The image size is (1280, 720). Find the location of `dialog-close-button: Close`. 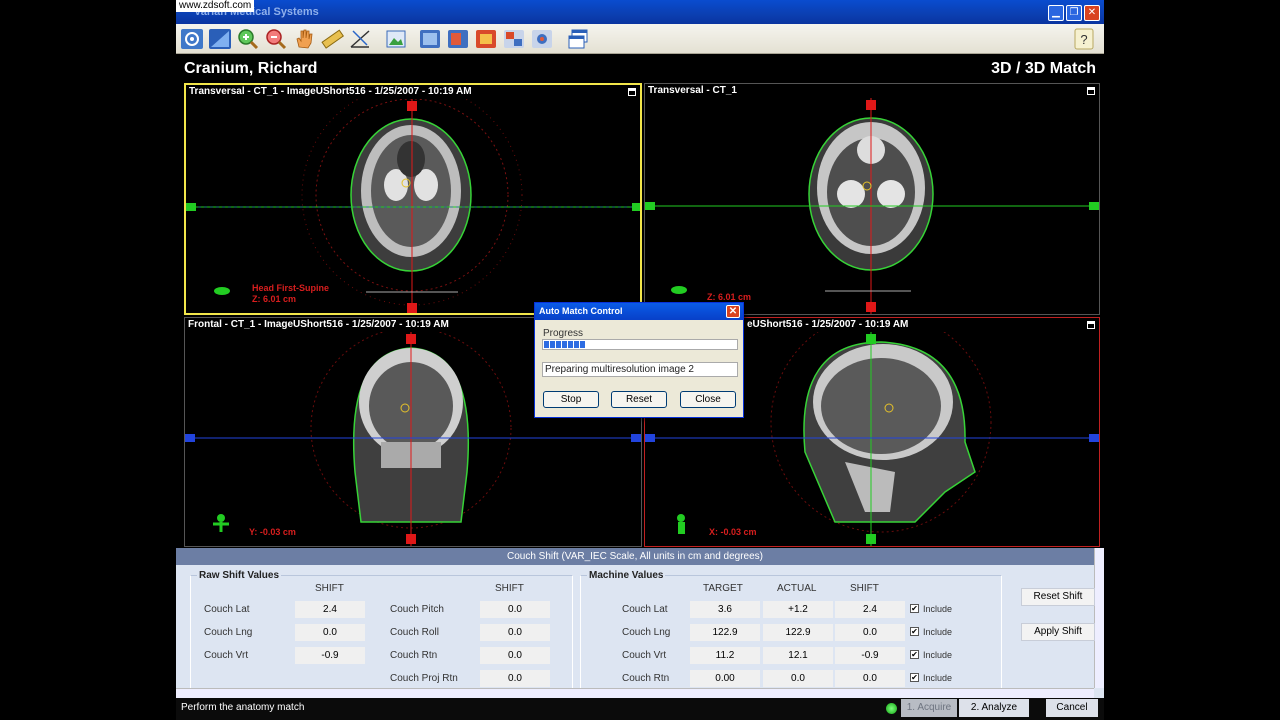

dialog-close-button: Close is located at coordinates (708, 399).